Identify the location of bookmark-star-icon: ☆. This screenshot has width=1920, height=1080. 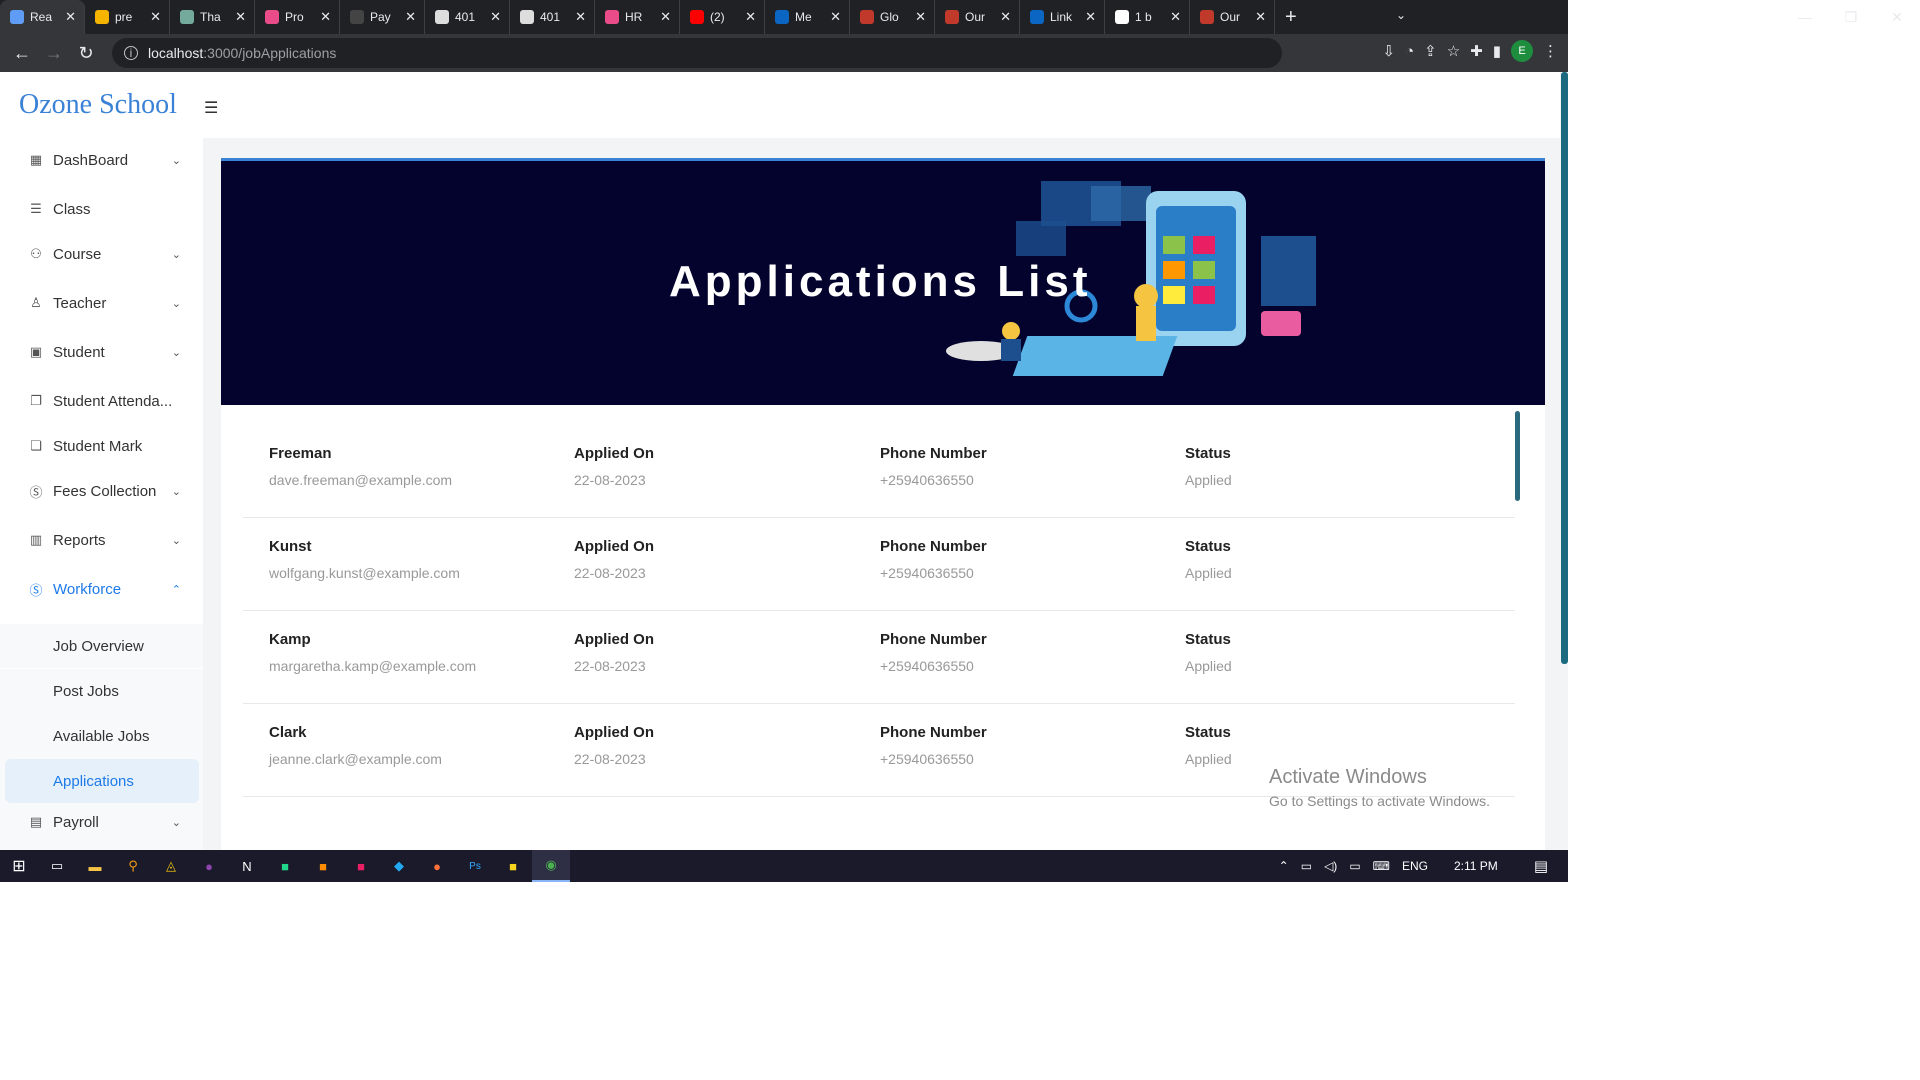
(1453, 51).